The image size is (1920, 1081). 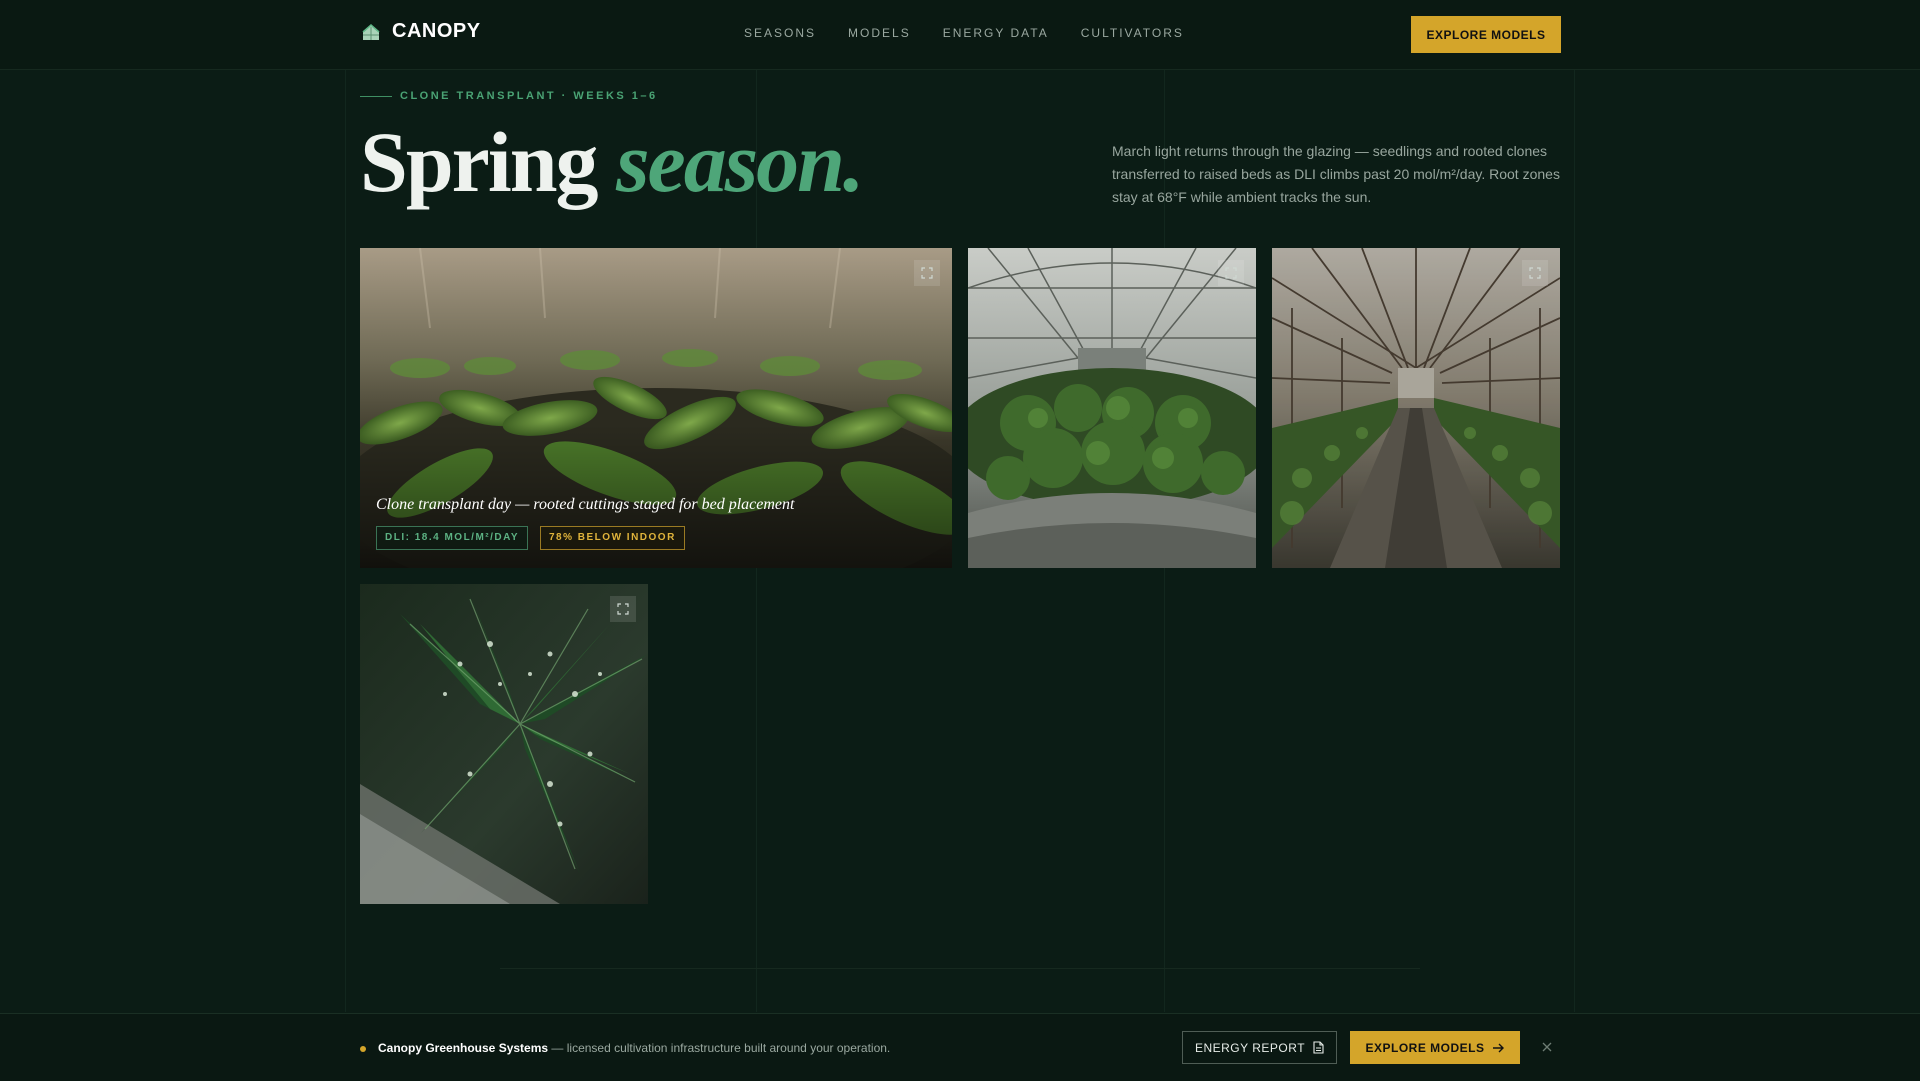 I want to click on wet-leaf-image, so click(x=504, y=744).